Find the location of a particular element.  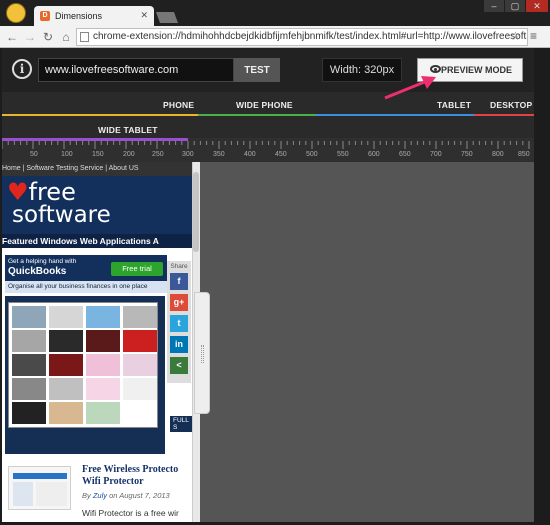

device-wide-phone: WIDE PHONE is located at coordinates (264, 105).